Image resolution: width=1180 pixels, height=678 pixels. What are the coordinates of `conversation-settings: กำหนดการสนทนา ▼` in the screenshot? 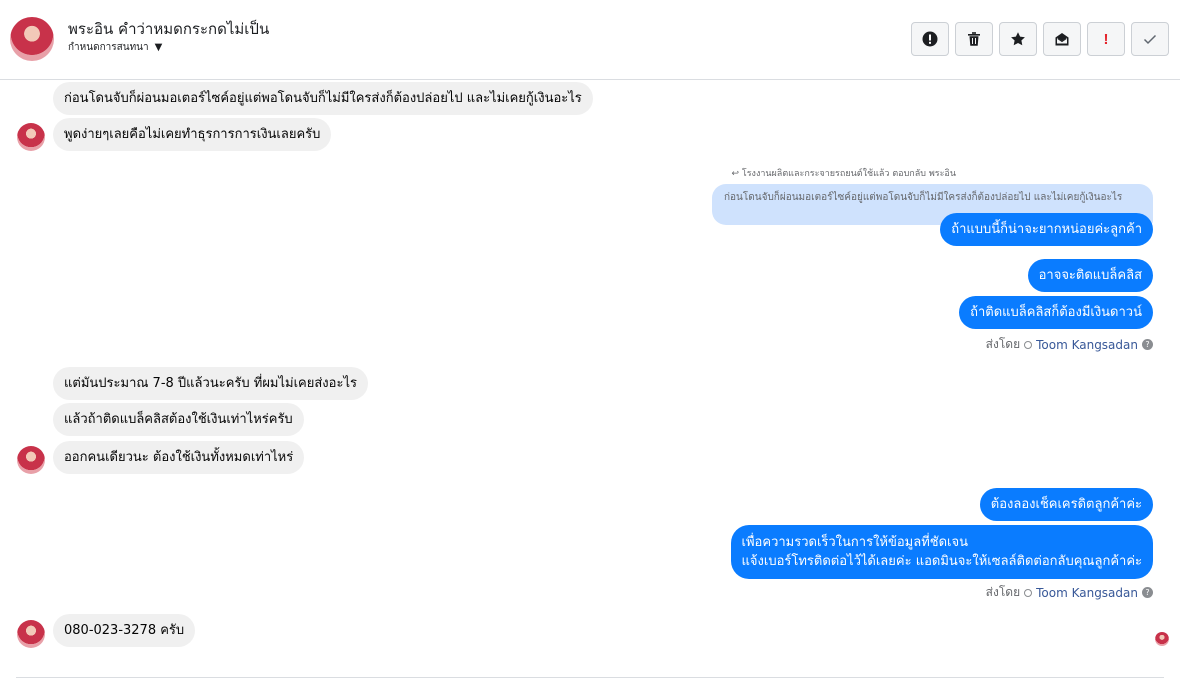 It's located at (115, 47).